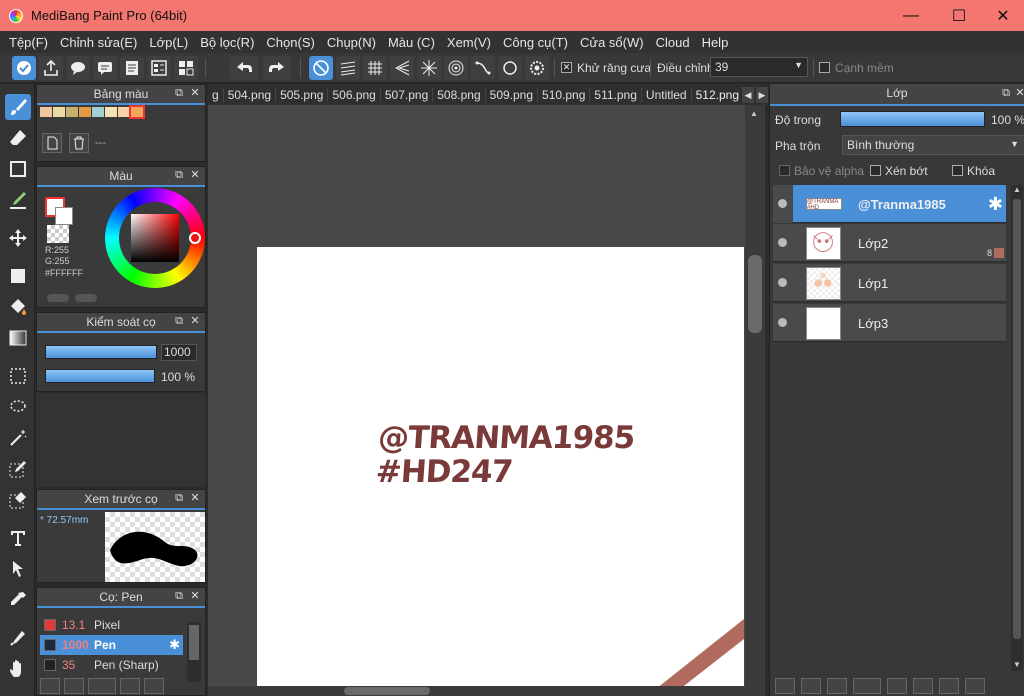  Describe the element at coordinates (785, 686) in the screenshot. I see `add-layer-button` at that location.